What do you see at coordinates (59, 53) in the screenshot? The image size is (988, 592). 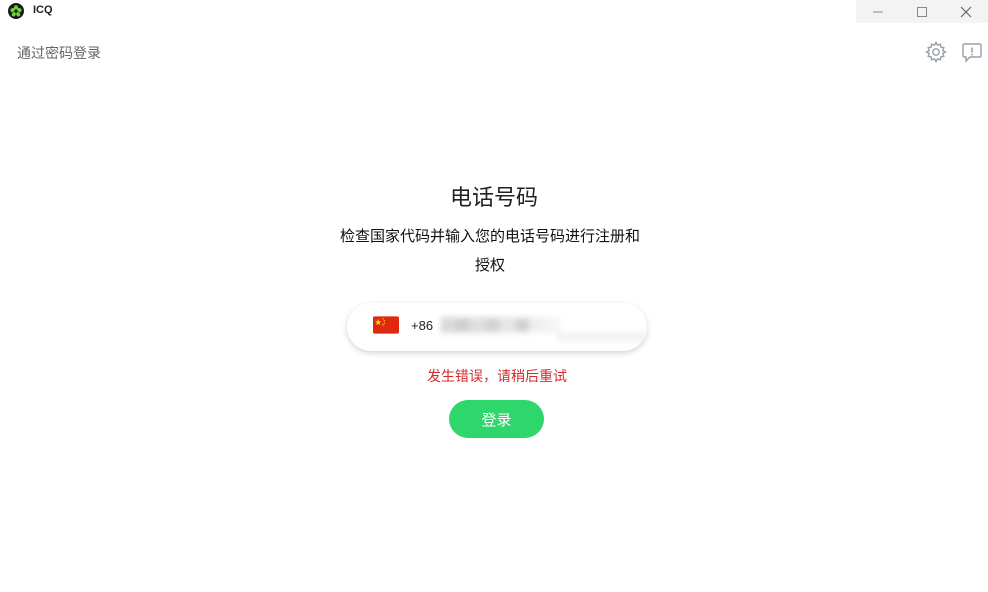 I see `password-login-link: 通过密码登录` at bounding box center [59, 53].